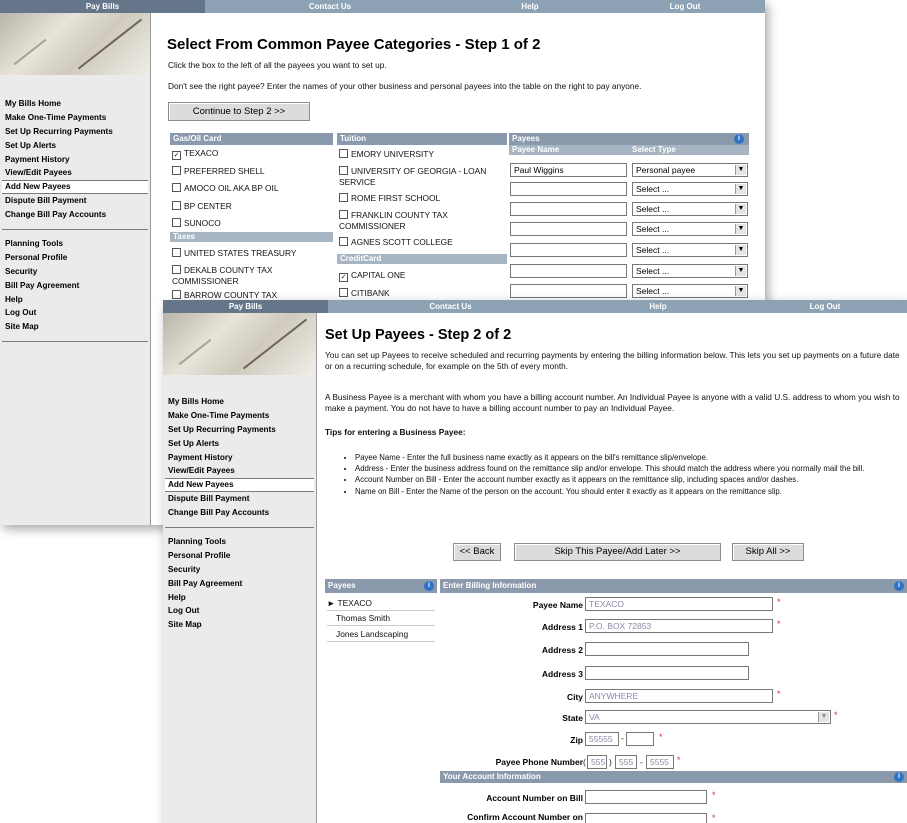  Describe the element at coordinates (679, 604) in the screenshot. I see `payee-name-input: TEXACO` at that location.